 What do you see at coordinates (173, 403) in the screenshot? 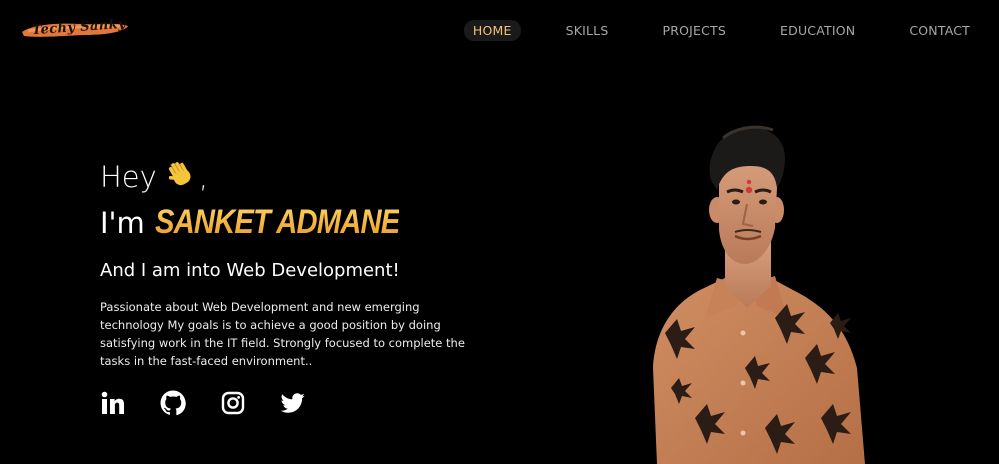
I see `github-icon` at bounding box center [173, 403].